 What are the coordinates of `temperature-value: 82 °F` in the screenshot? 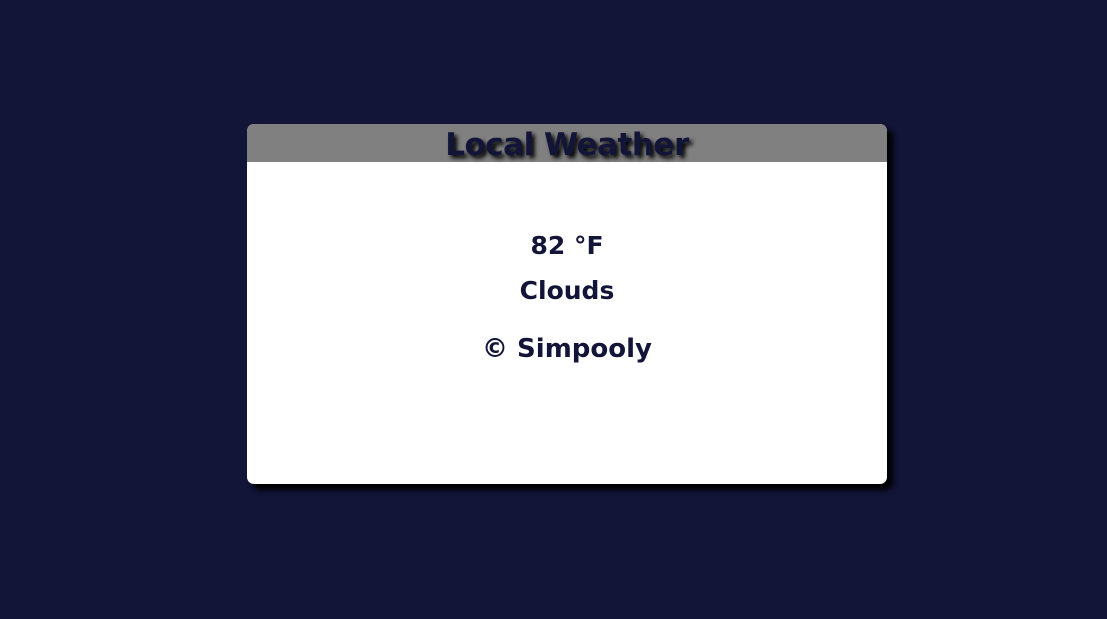 It's located at (567, 245).